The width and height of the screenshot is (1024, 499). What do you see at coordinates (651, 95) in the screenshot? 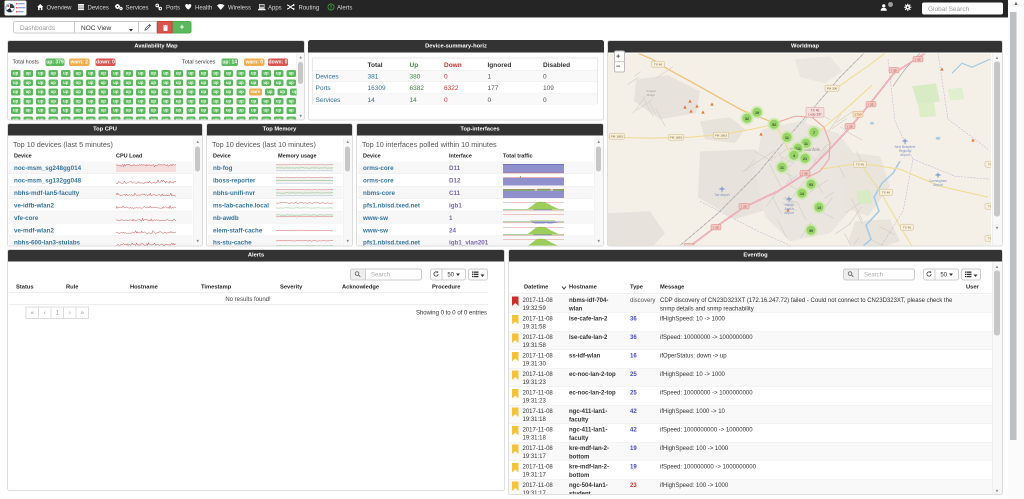
I see `svg-text: Ridge` at bounding box center [651, 95].